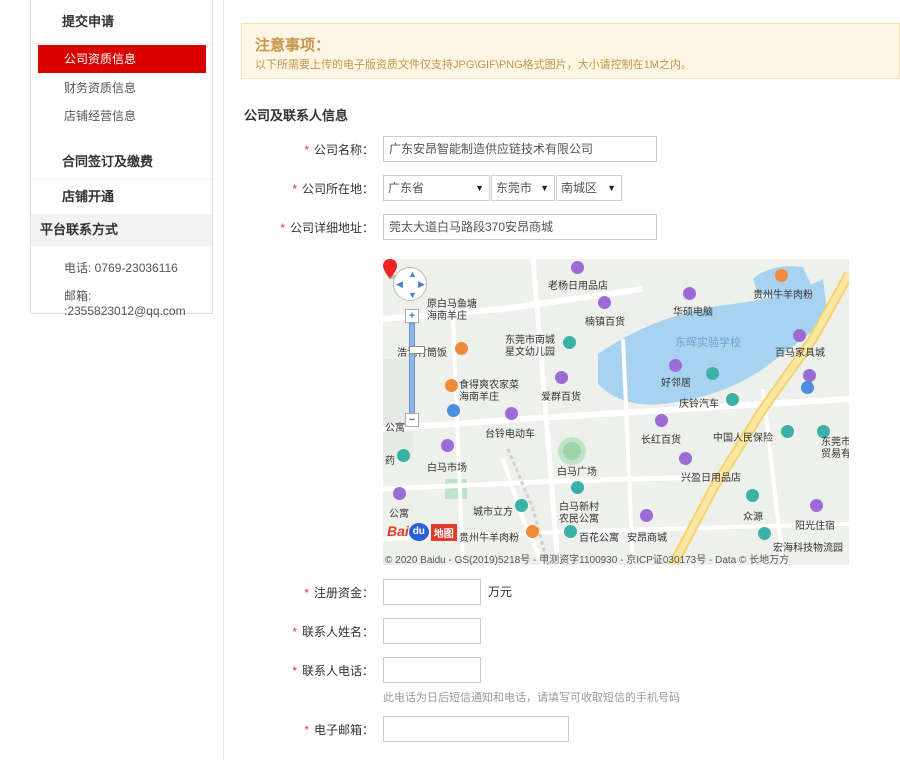 The height and width of the screenshot is (760, 900). I want to click on registered-capital-unit: 万元, so click(500, 592).